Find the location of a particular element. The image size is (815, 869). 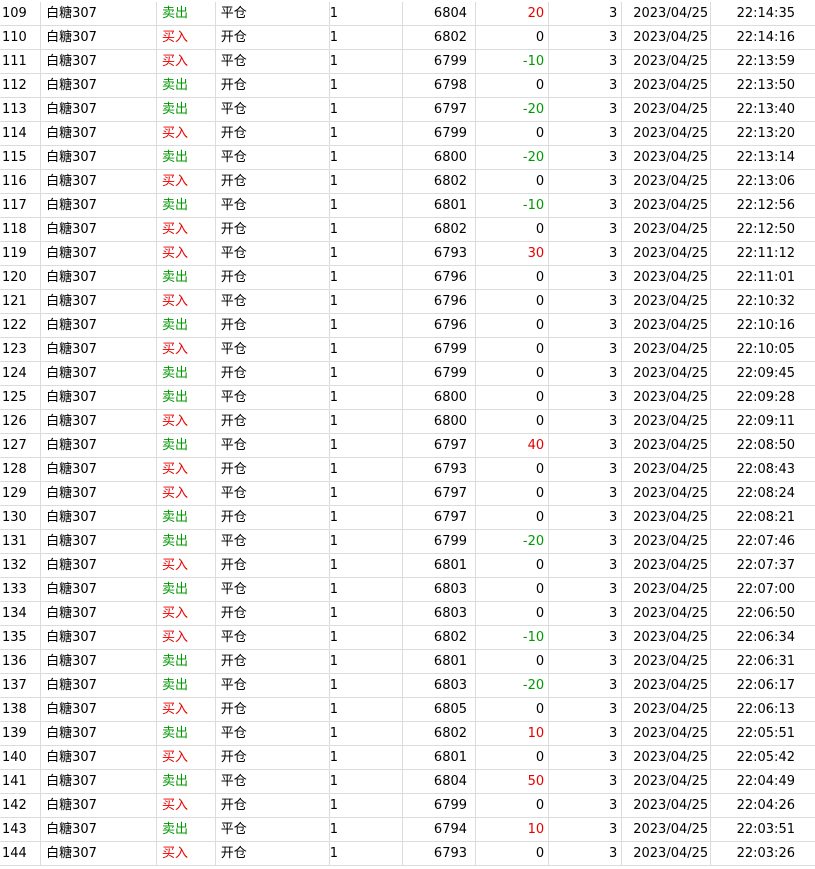

table-row: 125 白糖307 卖出 平仓 1 6800 0 3 2023/04/25 22:09:28 is located at coordinates (407, 398).